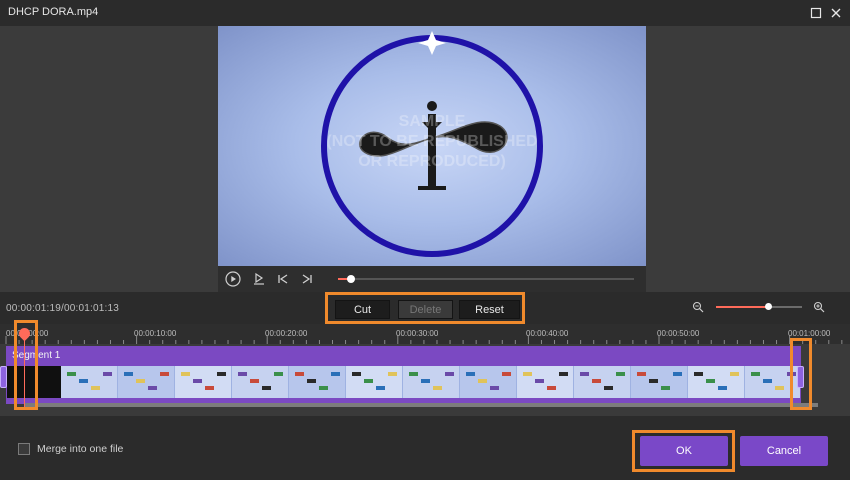 This screenshot has height=480, width=850. I want to click on reset-button: Reset, so click(489, 309).